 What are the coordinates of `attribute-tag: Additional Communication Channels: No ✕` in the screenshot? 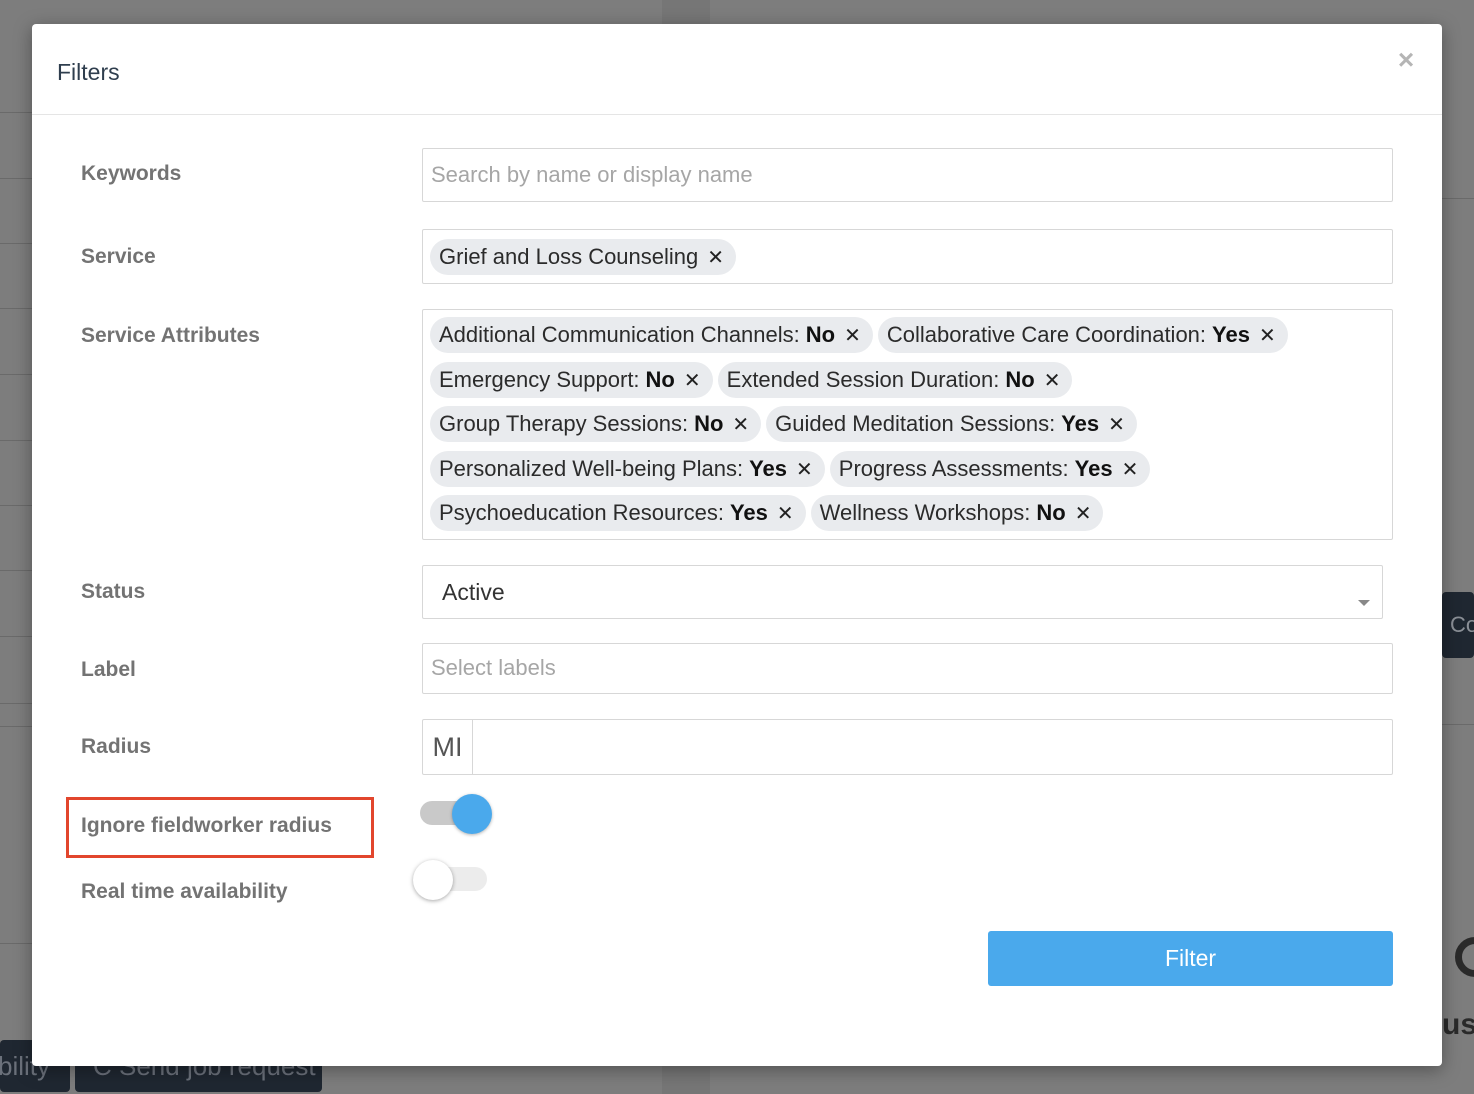 It's located at (651, 335).